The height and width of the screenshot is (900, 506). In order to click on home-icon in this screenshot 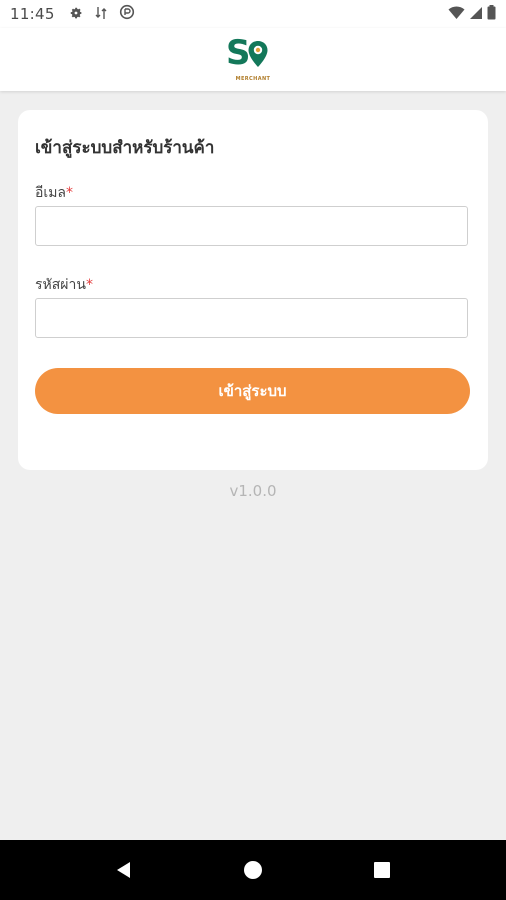, I will do `click(252, 870)`.